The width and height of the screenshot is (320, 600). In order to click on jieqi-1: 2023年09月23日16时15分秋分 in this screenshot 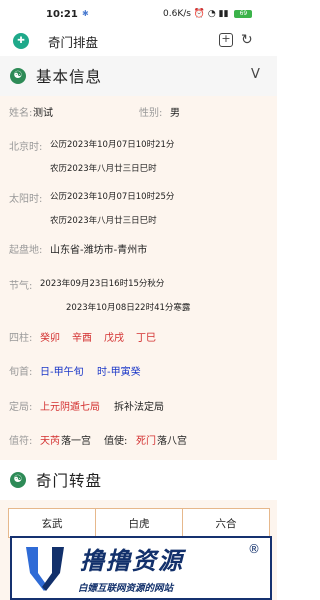, I will do `click(102, 284)`.